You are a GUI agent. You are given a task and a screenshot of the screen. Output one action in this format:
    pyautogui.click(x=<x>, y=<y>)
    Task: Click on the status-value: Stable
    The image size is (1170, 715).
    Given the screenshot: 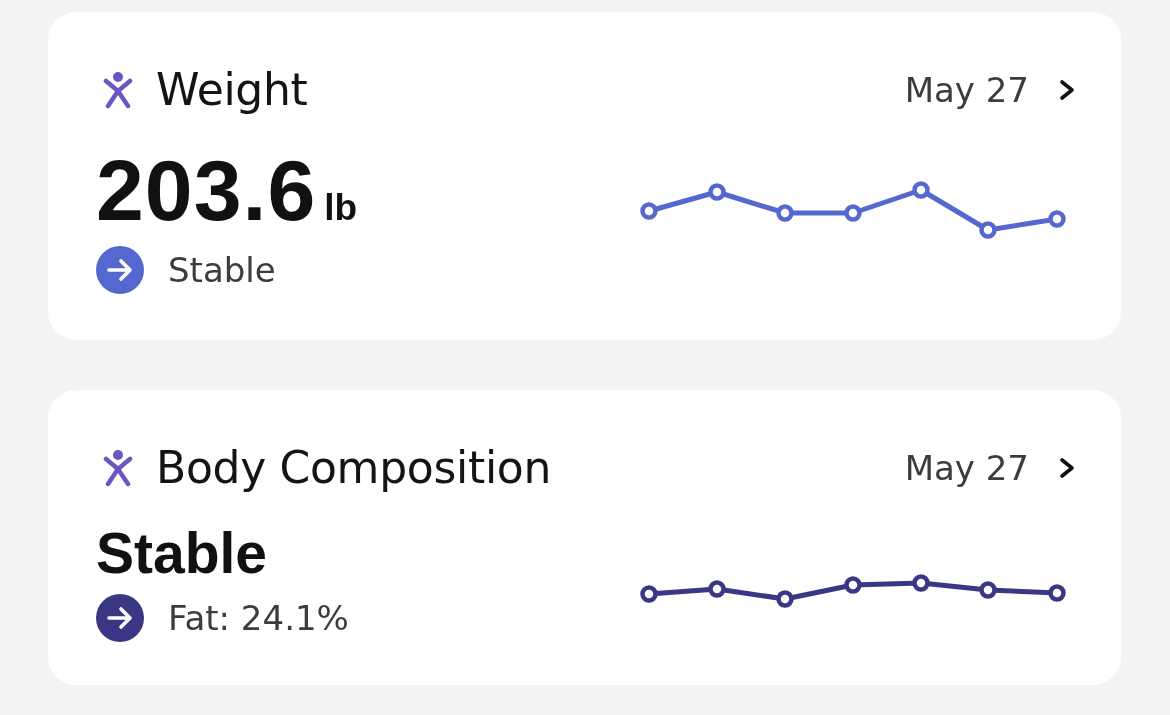 What is the action you would take?
    pyautogui.click(x=182, y=553)
    